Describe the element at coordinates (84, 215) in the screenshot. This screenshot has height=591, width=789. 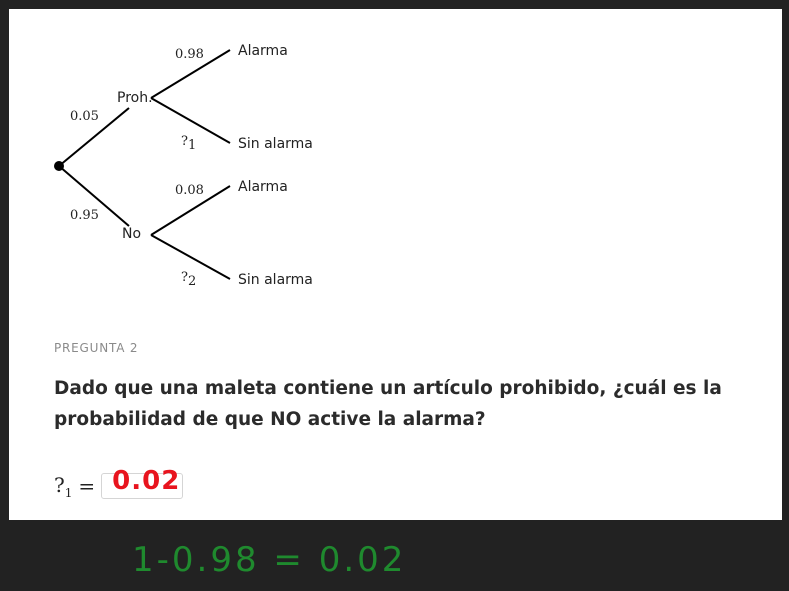
I see `prob-no: 0.95` at that location.